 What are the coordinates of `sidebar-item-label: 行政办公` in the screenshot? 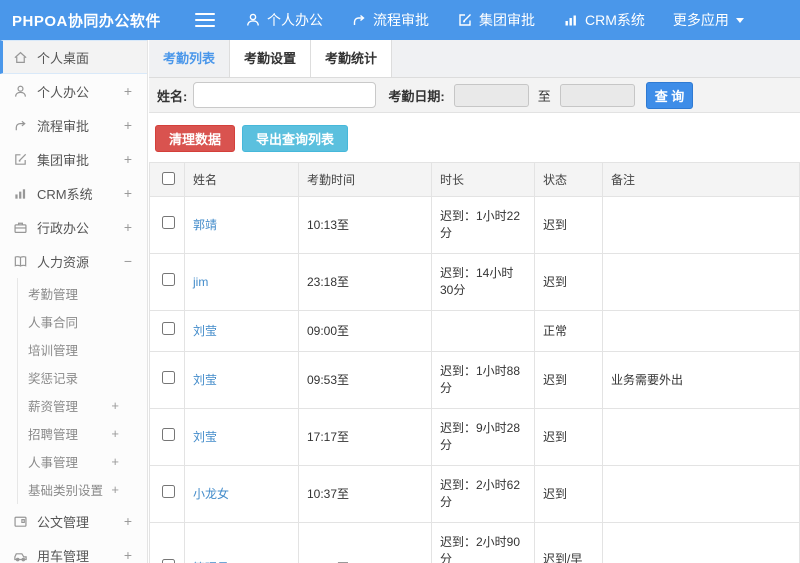 It's located at (63, 228).